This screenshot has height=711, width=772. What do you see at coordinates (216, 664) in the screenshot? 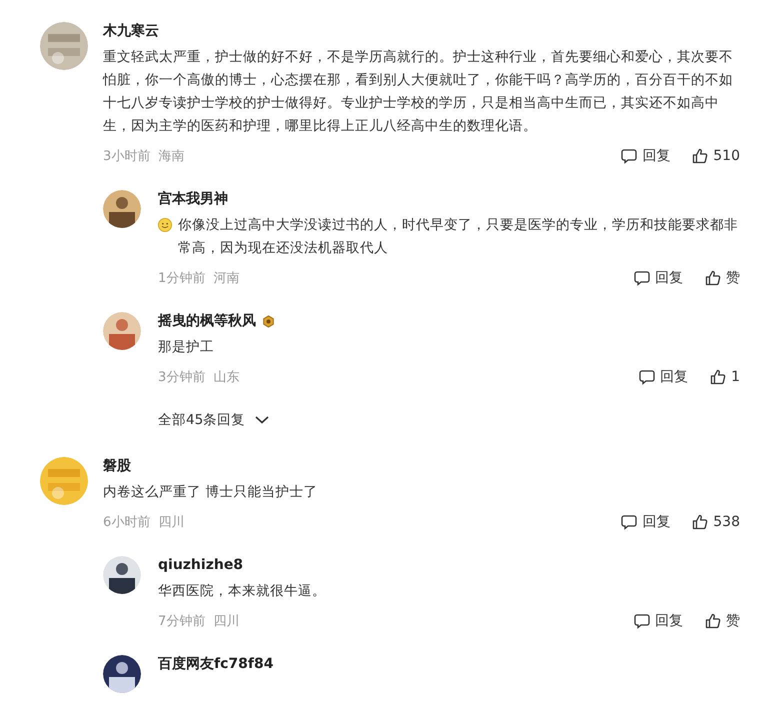
I see `user-name: 百度网友fc78f84` at bounding box center [216, 664].